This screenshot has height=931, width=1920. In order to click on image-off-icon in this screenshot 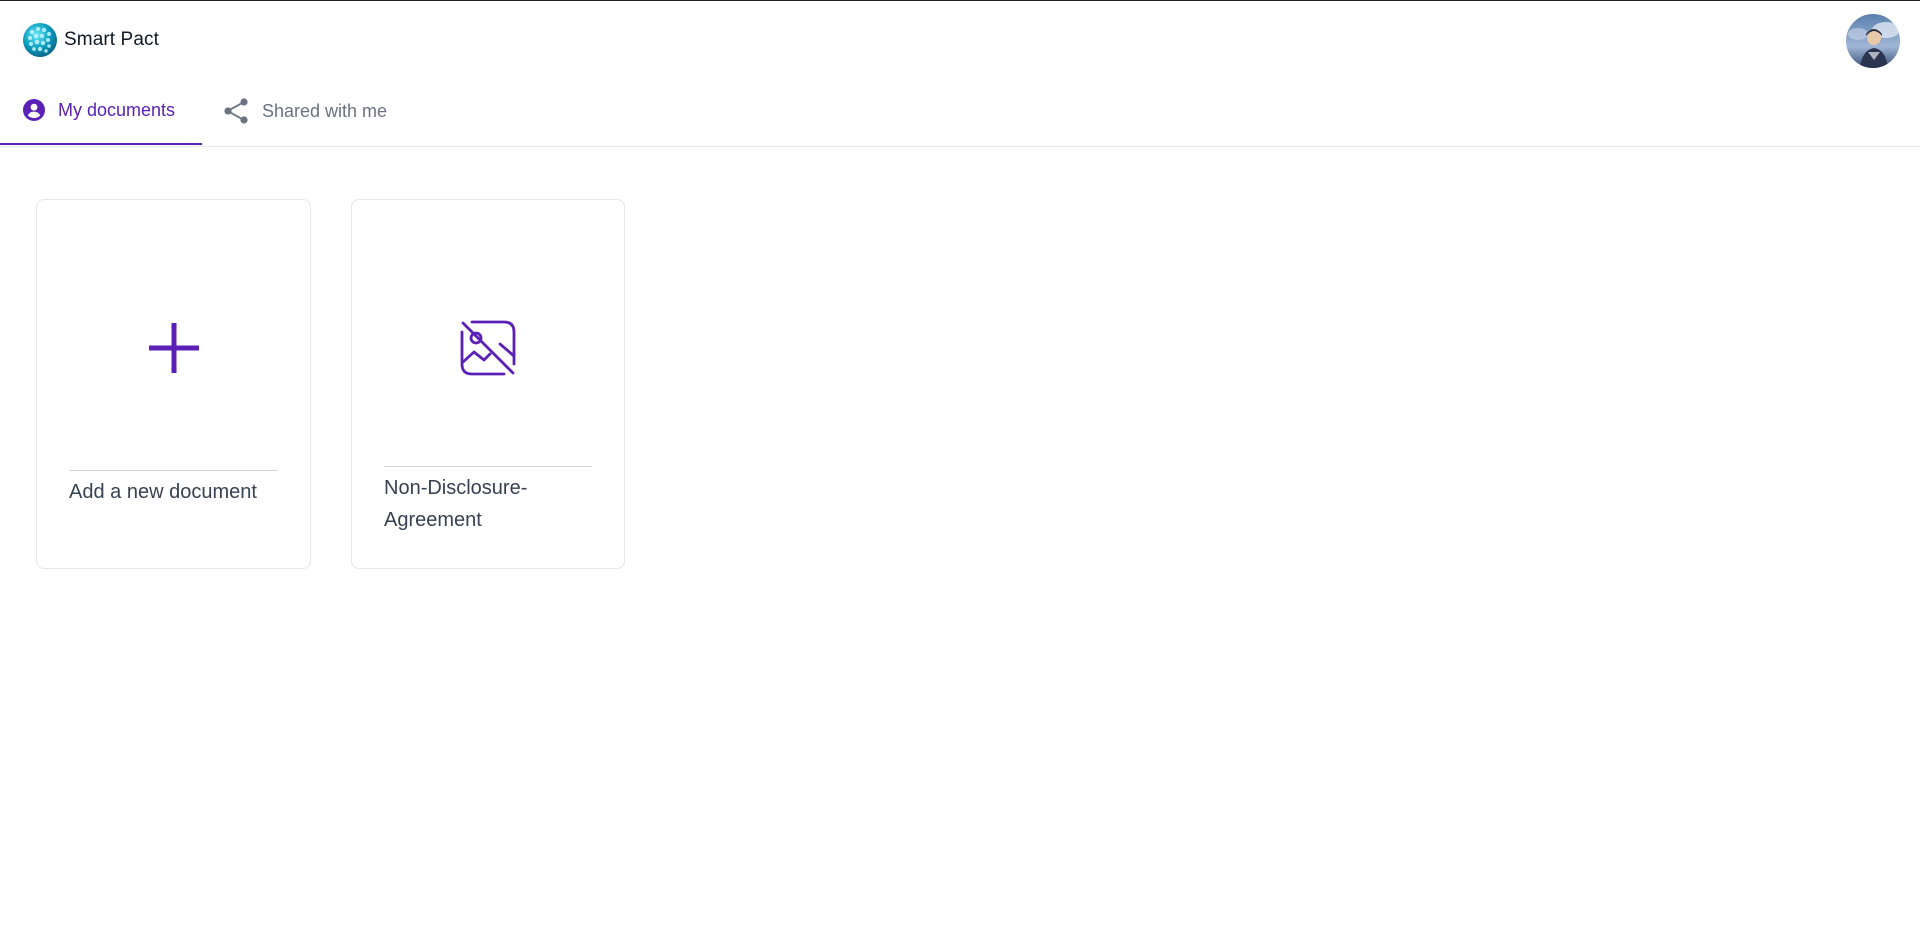, I will do `click(488, 348)`.